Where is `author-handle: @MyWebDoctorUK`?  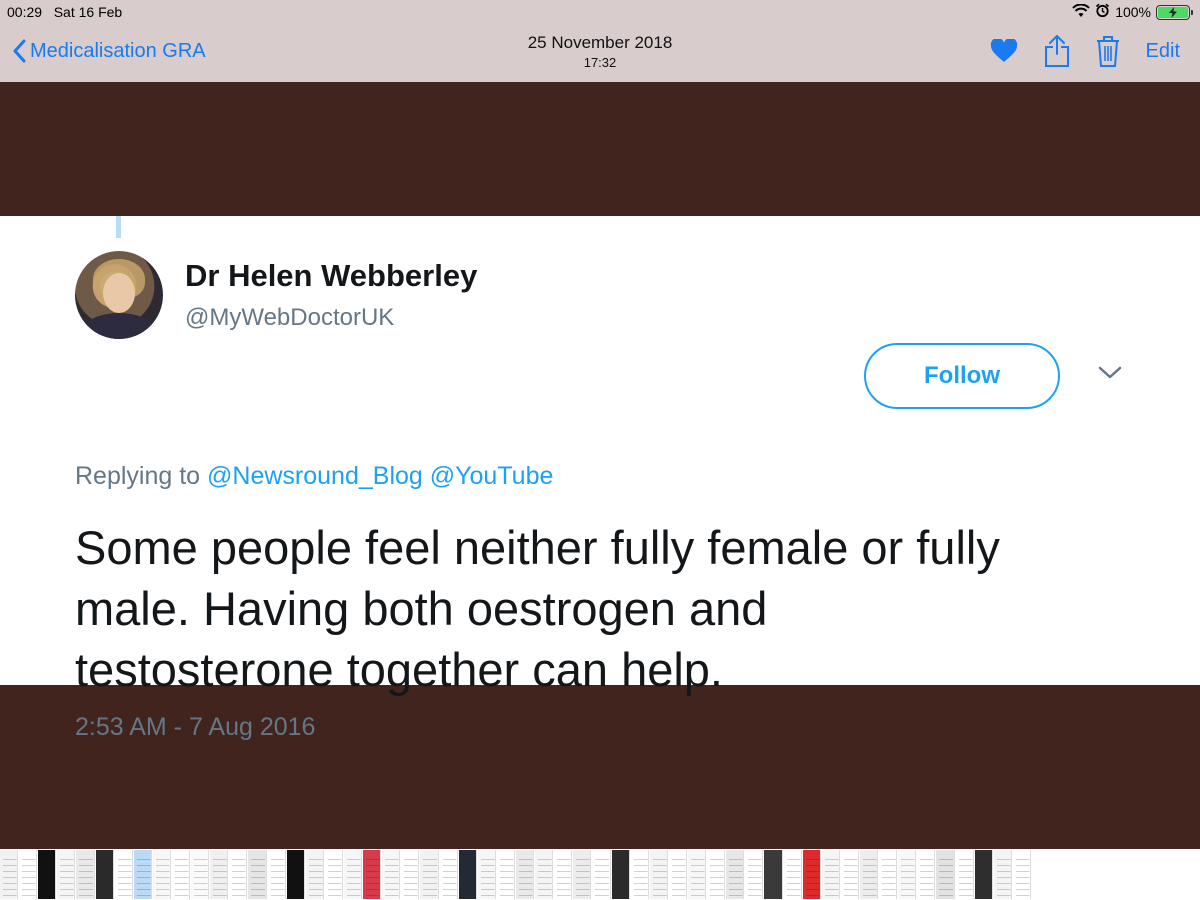
author-handle: @MyWebDoctorUK is located at coordinates (290, 317).